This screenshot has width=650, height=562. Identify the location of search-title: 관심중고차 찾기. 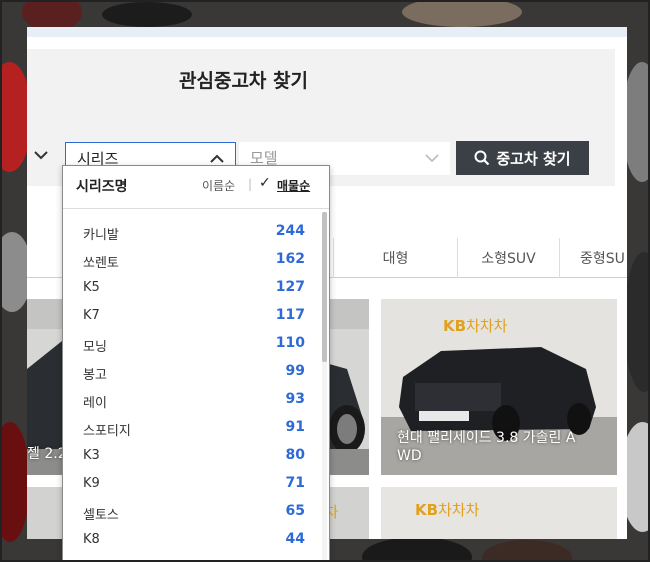
(243, 81).